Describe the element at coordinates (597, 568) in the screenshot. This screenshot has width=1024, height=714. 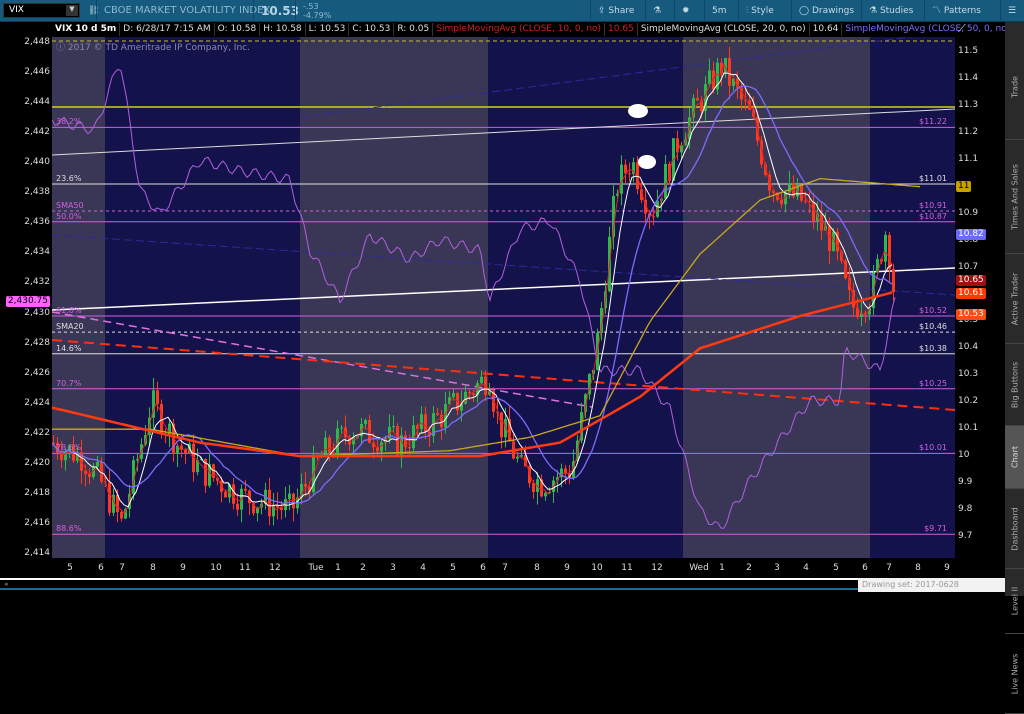
I see `time-axis-label: 10` at that location.